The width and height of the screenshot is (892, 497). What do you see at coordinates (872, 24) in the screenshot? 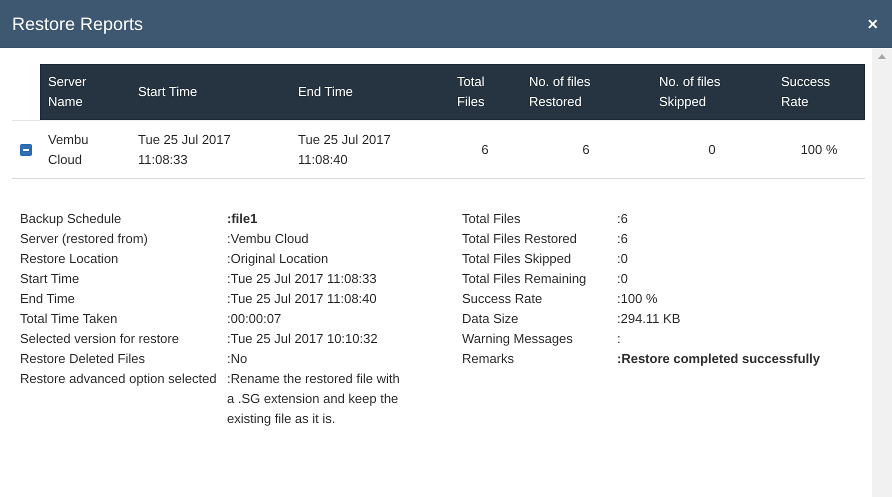
I see `close-button: ×` at bounding box center [872, 24].